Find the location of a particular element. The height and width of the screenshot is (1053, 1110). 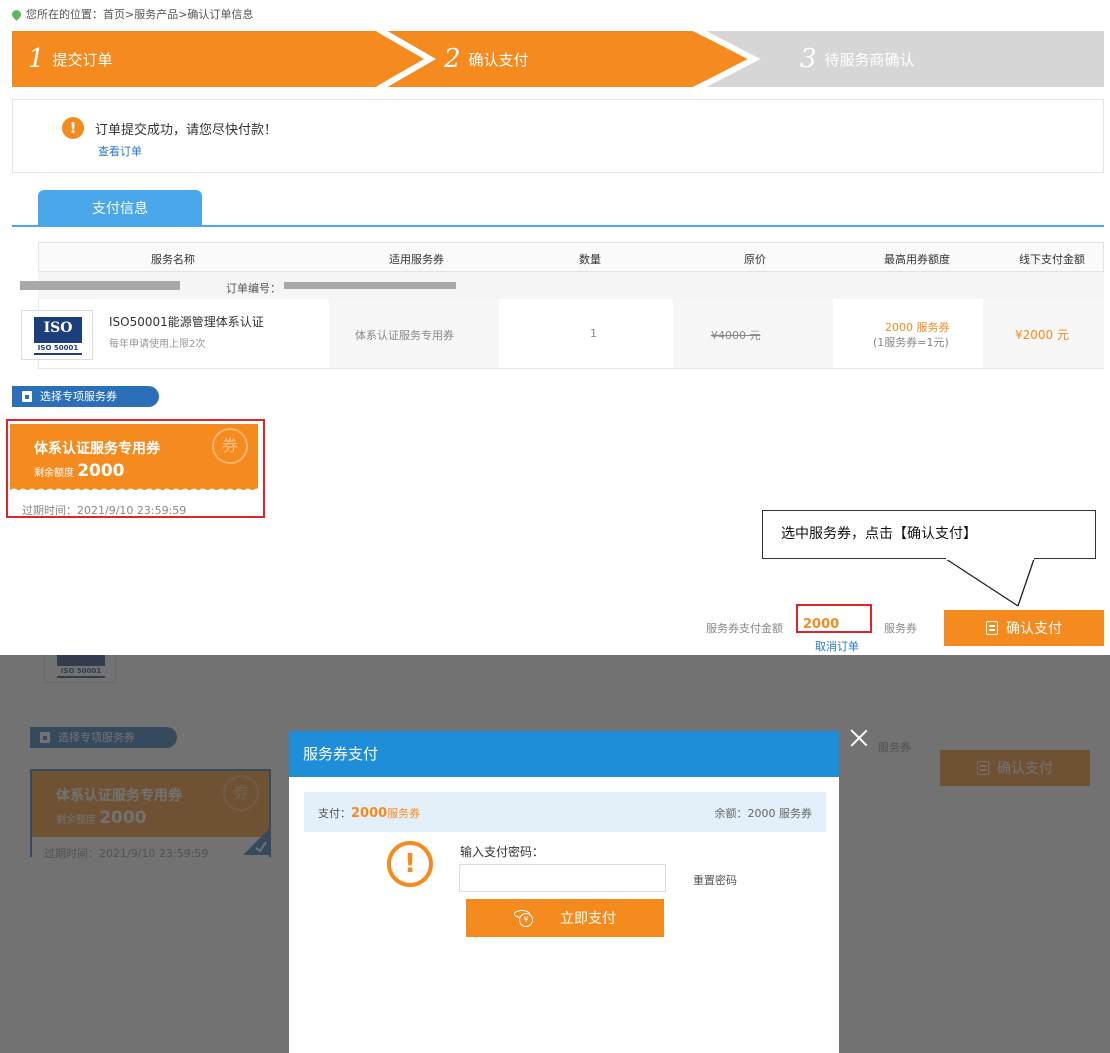

close-icon is located at coordinates (859, 738).